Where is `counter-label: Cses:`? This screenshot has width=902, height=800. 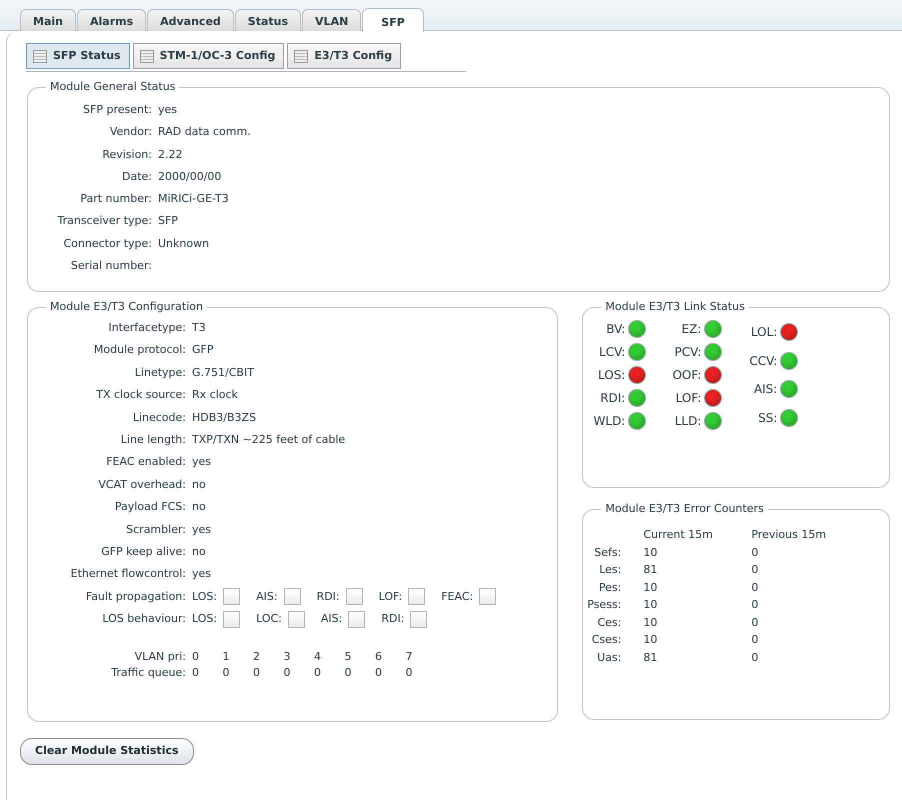
counter-label: Cses: is located at coordinates (606, 640).